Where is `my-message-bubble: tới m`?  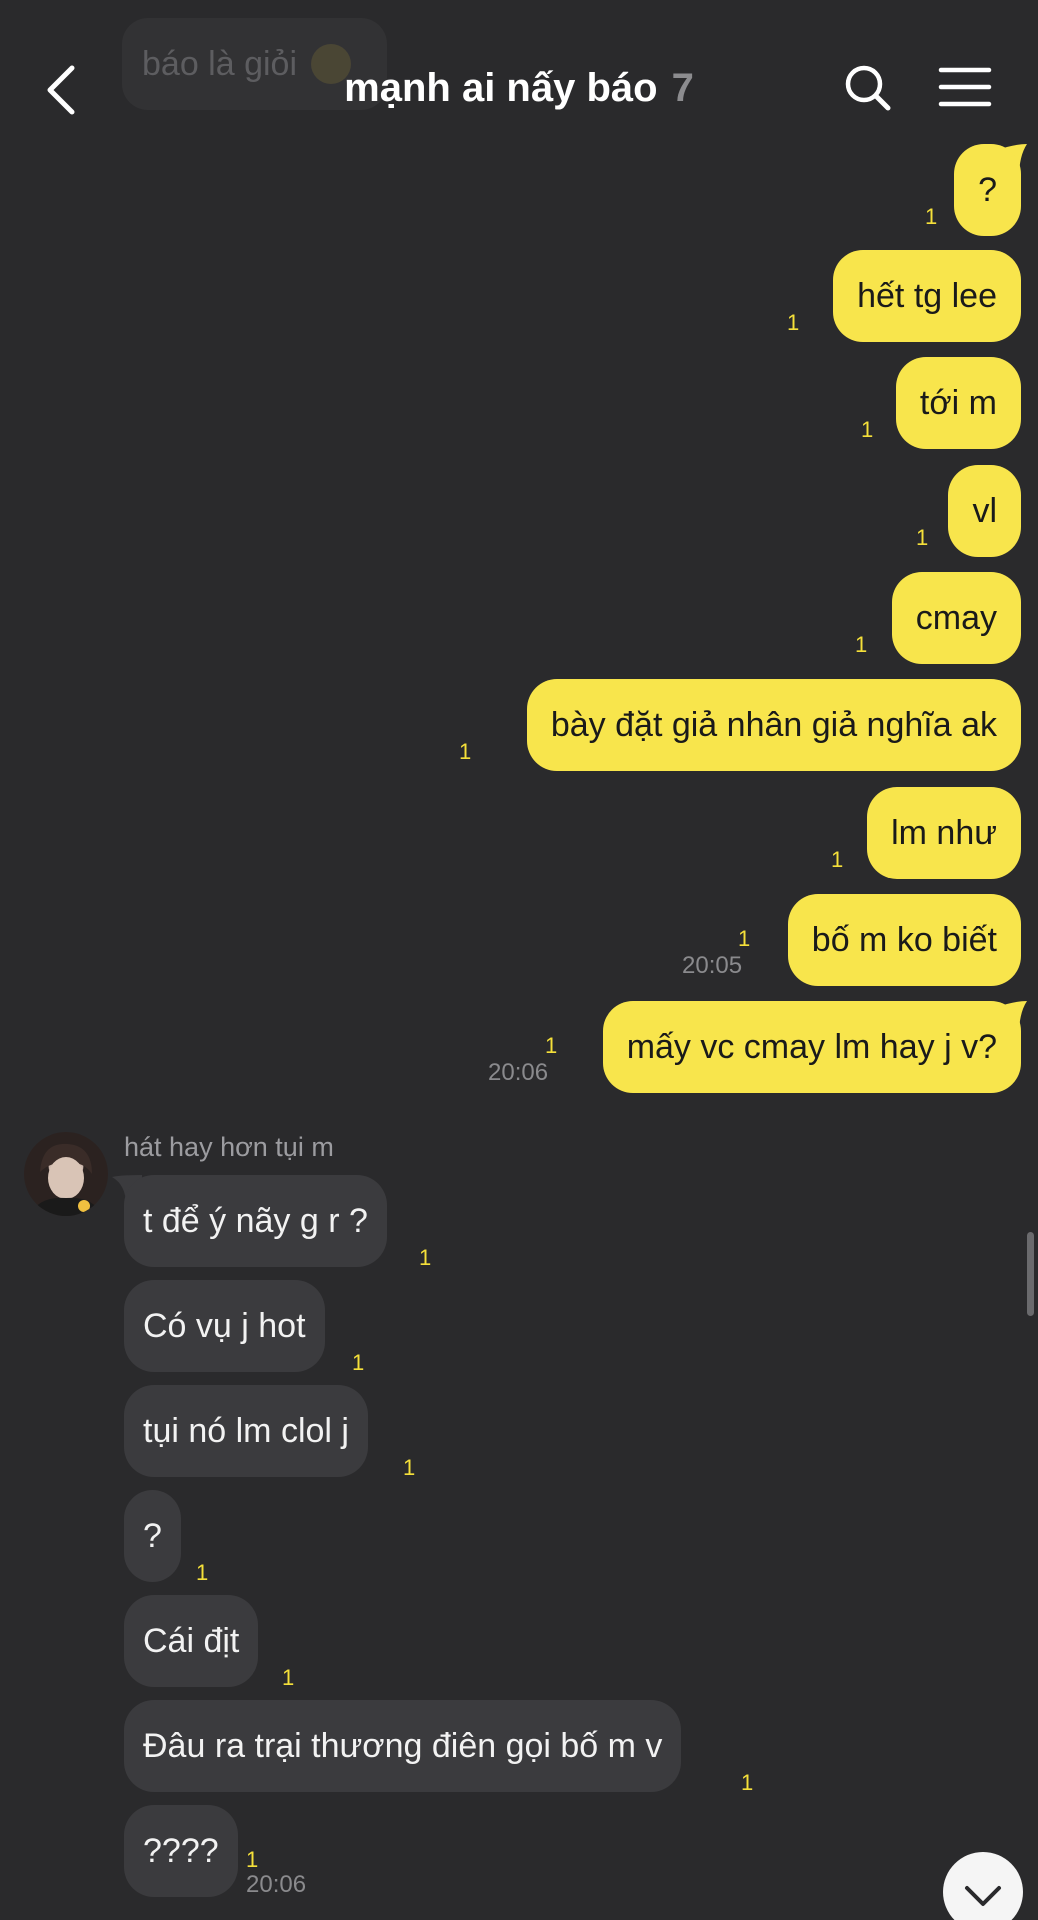
my-message-bubble: tới m is located at coordinates (958, 403).